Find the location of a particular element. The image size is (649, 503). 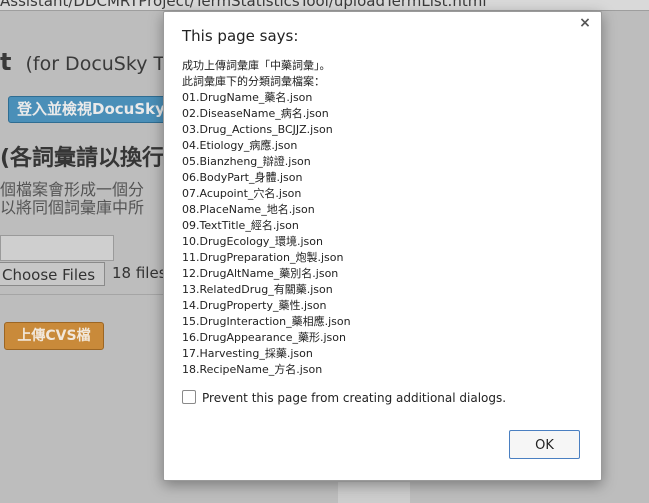

message-line: 16.DrugAppearance_藥形.json is located at coordinates (264, 337).